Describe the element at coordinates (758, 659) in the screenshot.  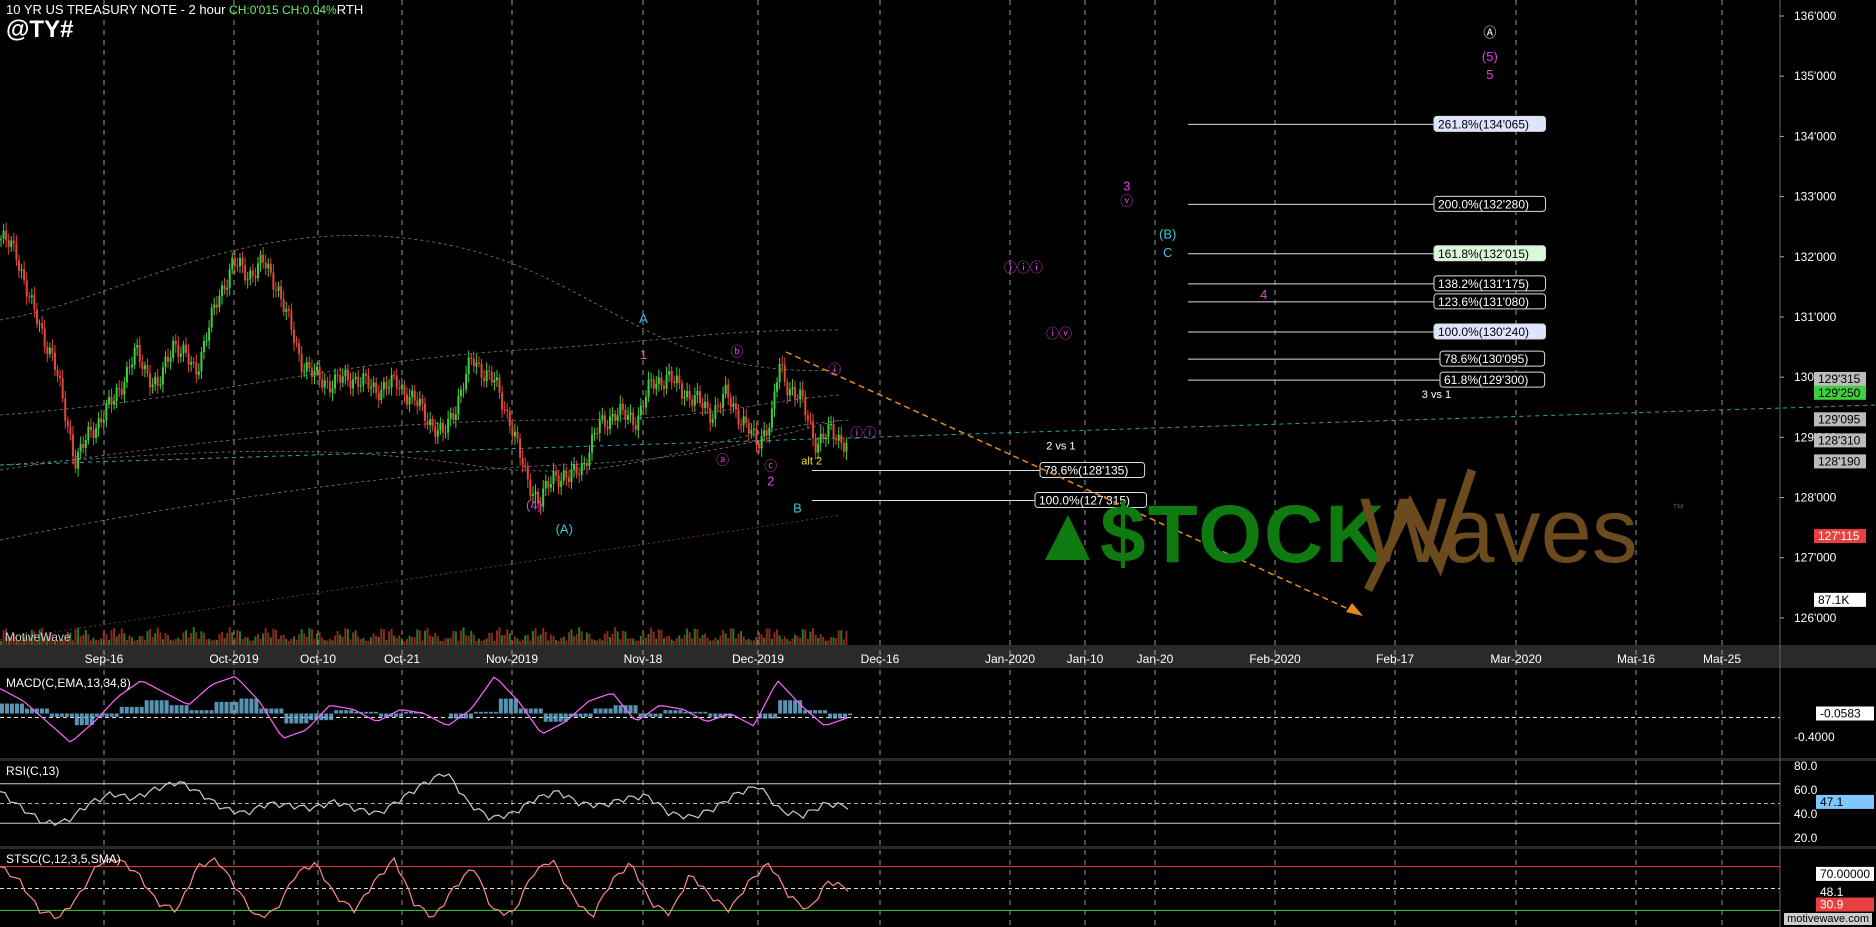
I see `x-tick-label: Dec-2019` at that location.